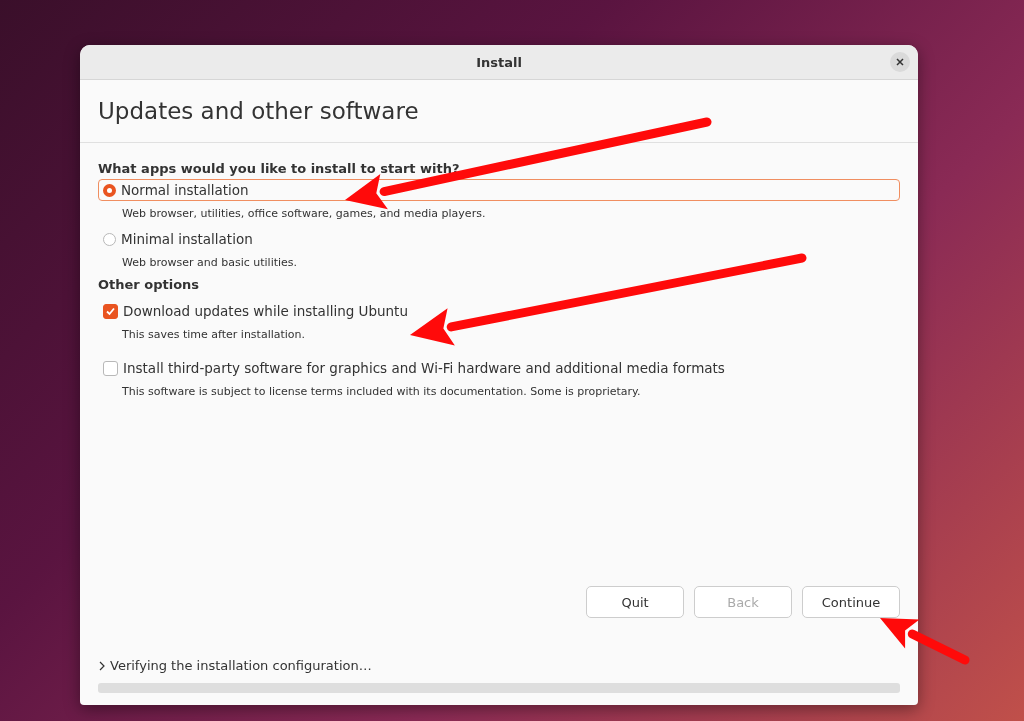 This screenshot has height=721, width=1024. What do you see at coordinates (214, 335) in the screenshot?
I see `option-description: This saves time after installation.` at bounding box center [214, 335].